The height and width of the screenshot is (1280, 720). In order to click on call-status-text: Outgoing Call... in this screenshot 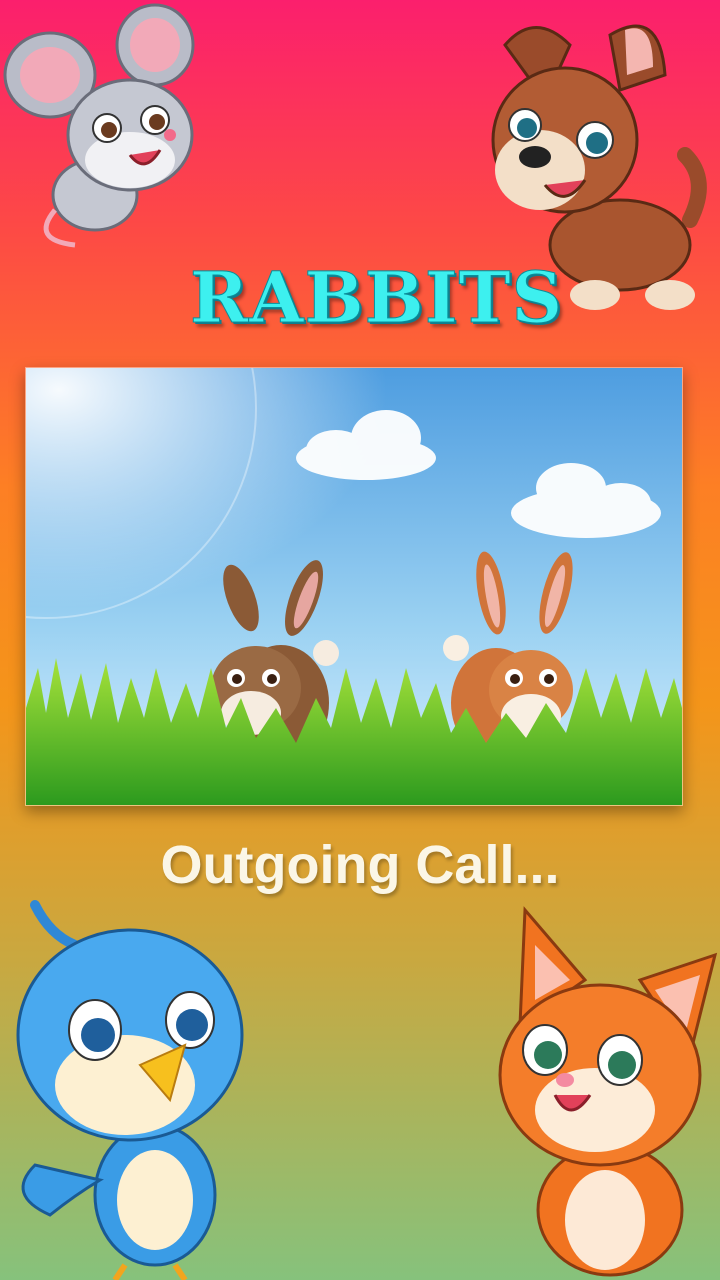, I will do `click(360, 865)`.